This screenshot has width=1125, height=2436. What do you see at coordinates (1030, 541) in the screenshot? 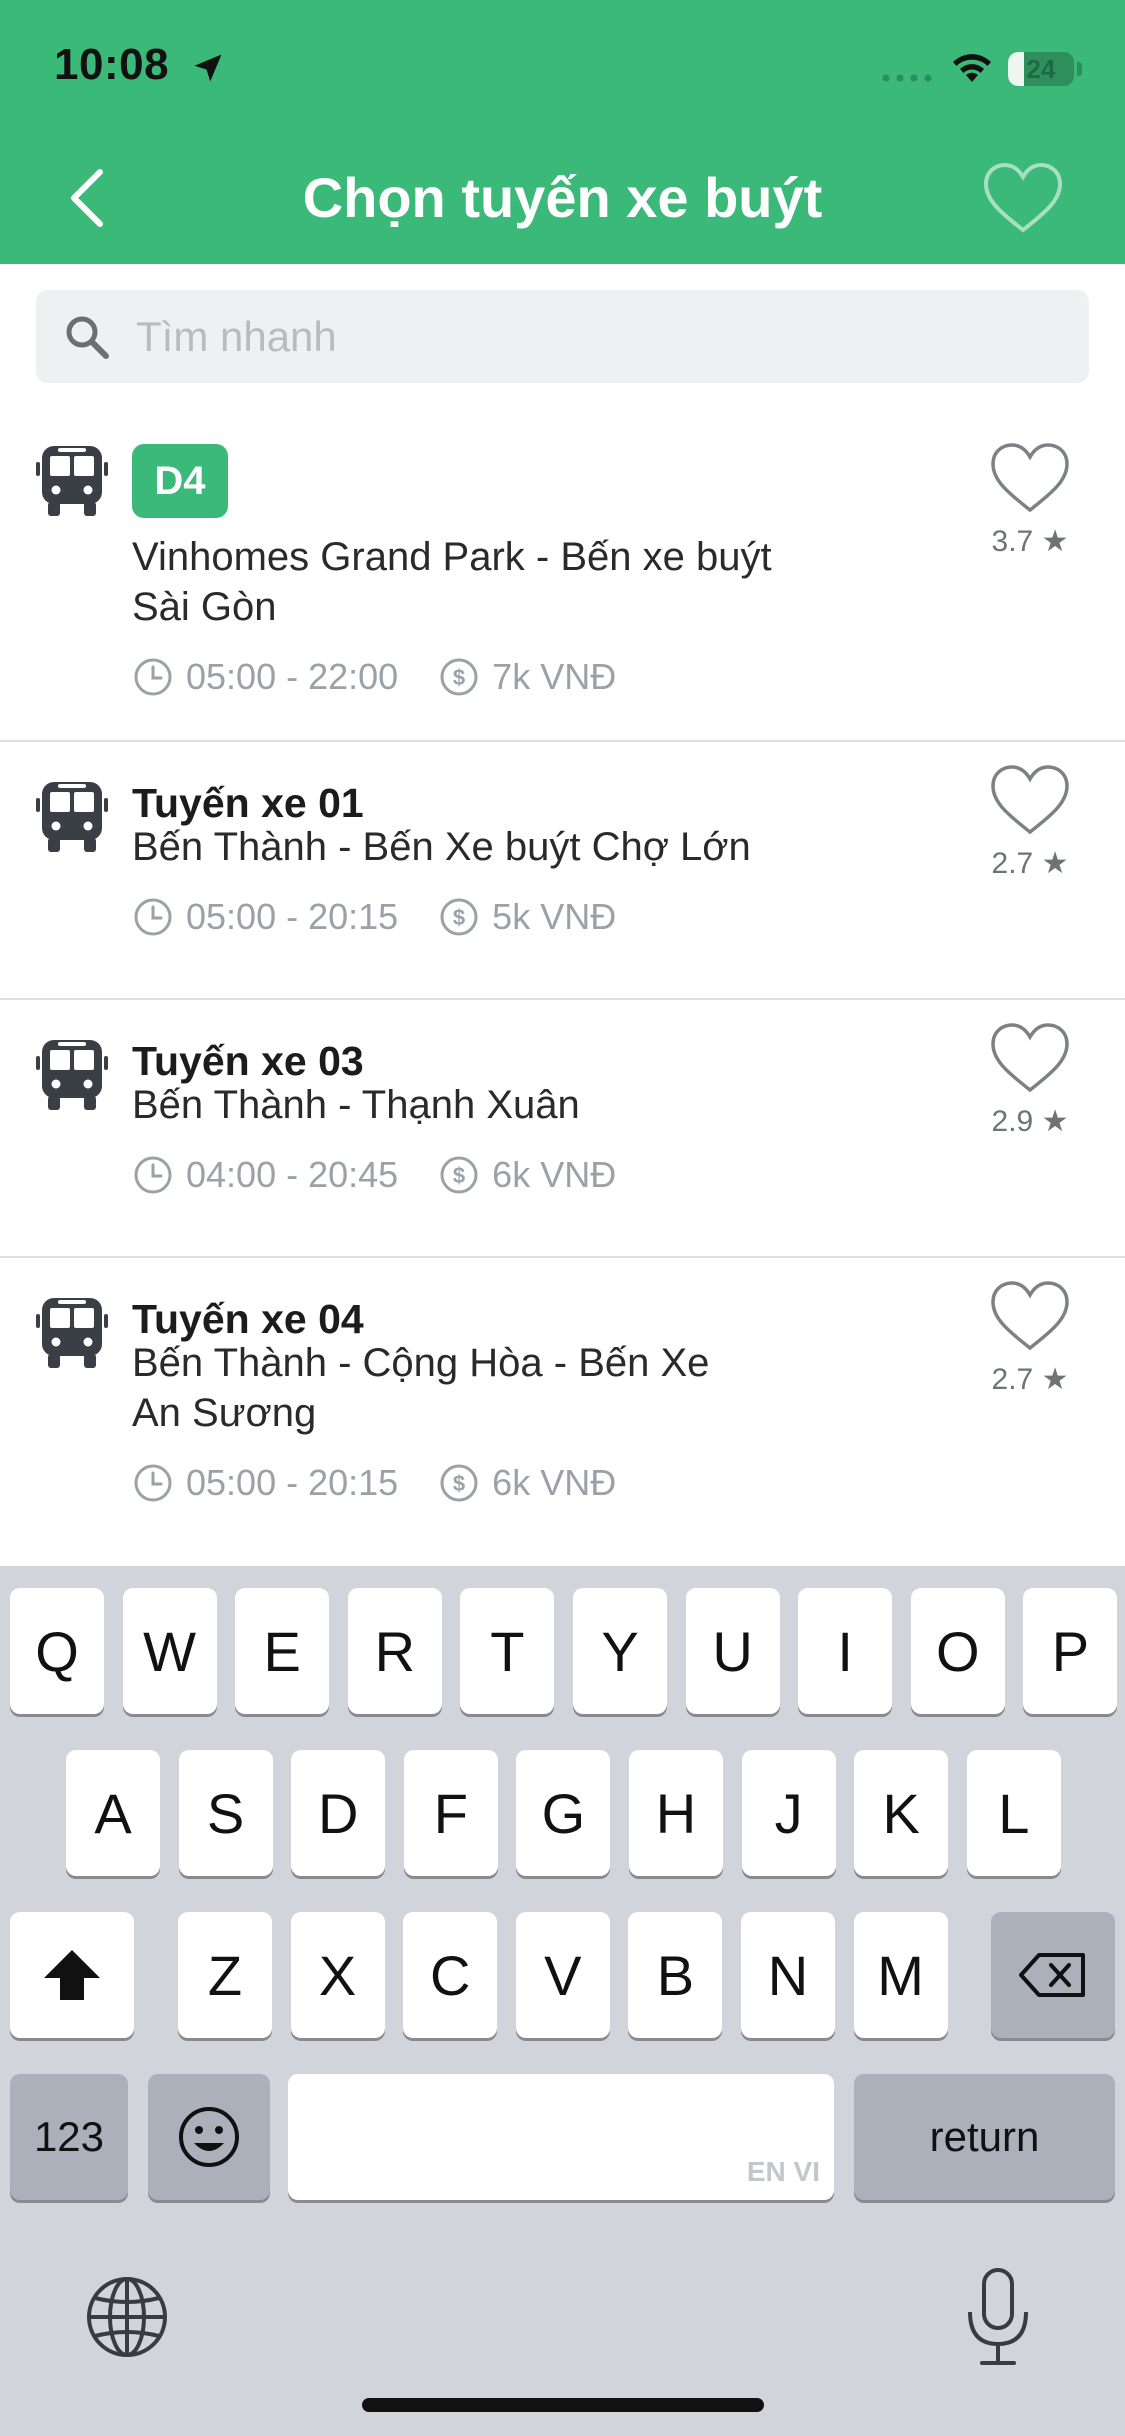
I see `route-rating: 3.7 ★` at bounding box center [1030, 541].